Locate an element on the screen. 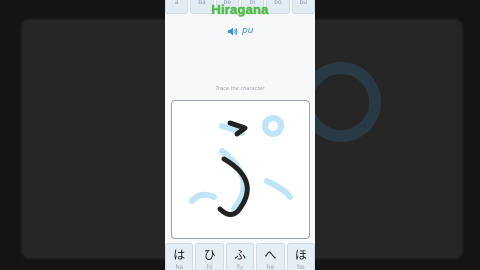 The height and width of the screenshot is (270, 480). kana-key-char: ほ is located at coordinates (300, 255).